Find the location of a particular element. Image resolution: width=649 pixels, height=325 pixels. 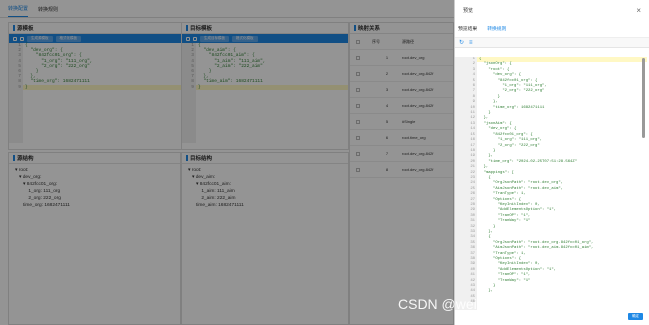

tab-transform-rules-drawer: 转换规则 is located at coordinates (496, 28).